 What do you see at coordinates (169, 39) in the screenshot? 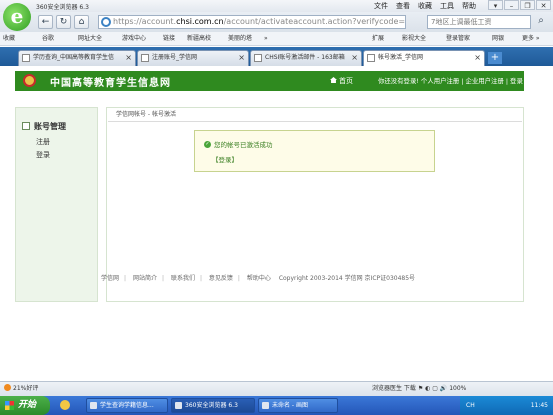
I see `fav-item: 链接` at bounding box center [169, 39].